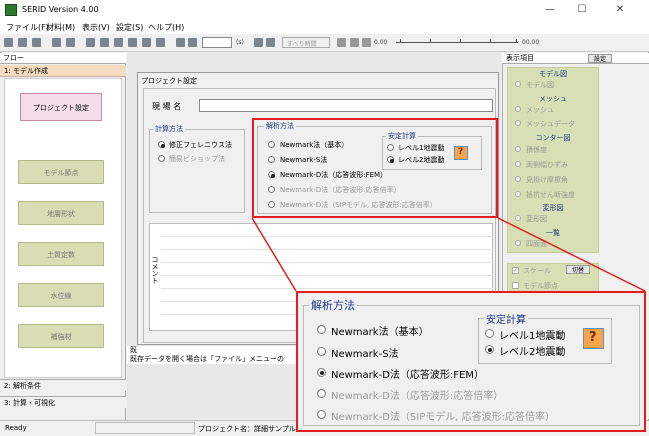 The height and width of the screenshot is (436, 649). Describe the element at coordinates (27, 27) in the screenshot. I see `menu-file: ファイル(F)` at that location.